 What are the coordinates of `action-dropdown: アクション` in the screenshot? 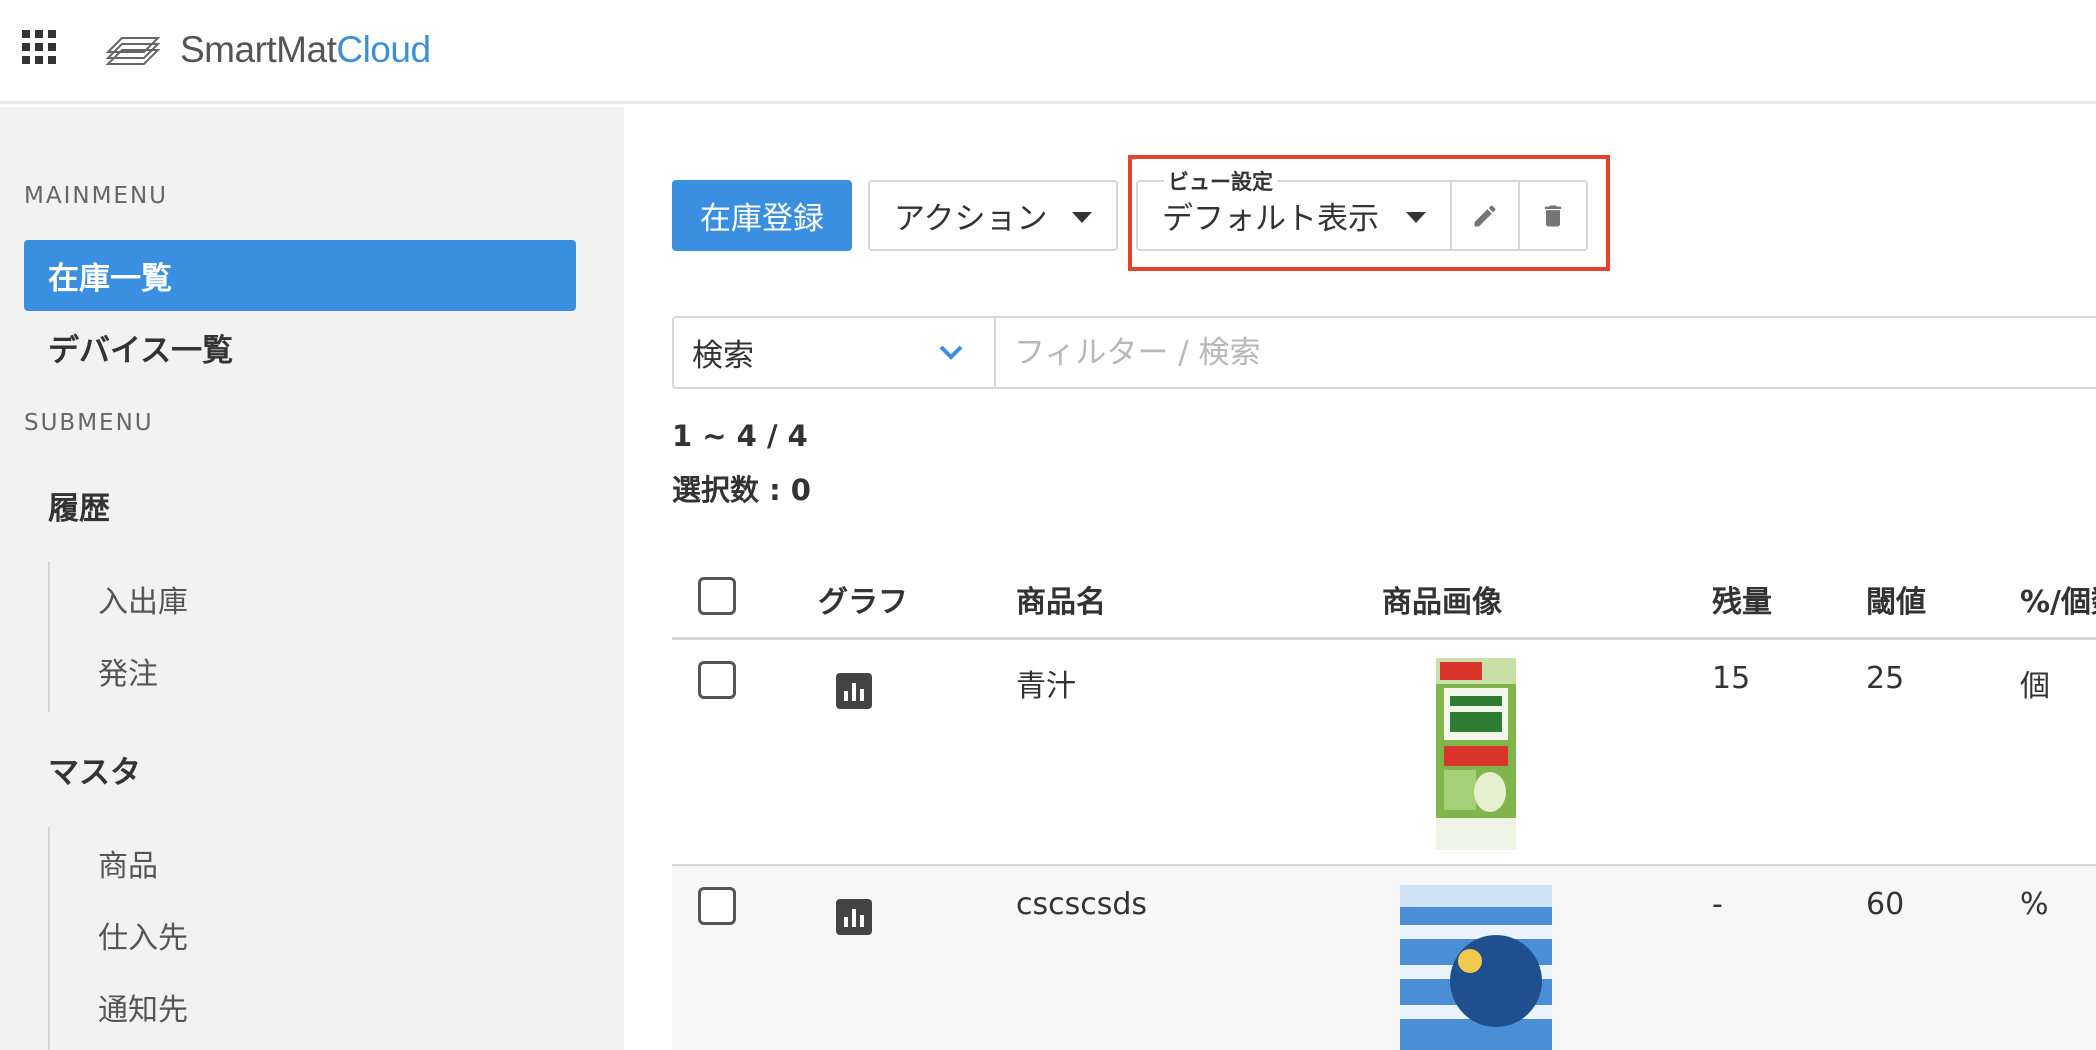 It's located at (993, 215).